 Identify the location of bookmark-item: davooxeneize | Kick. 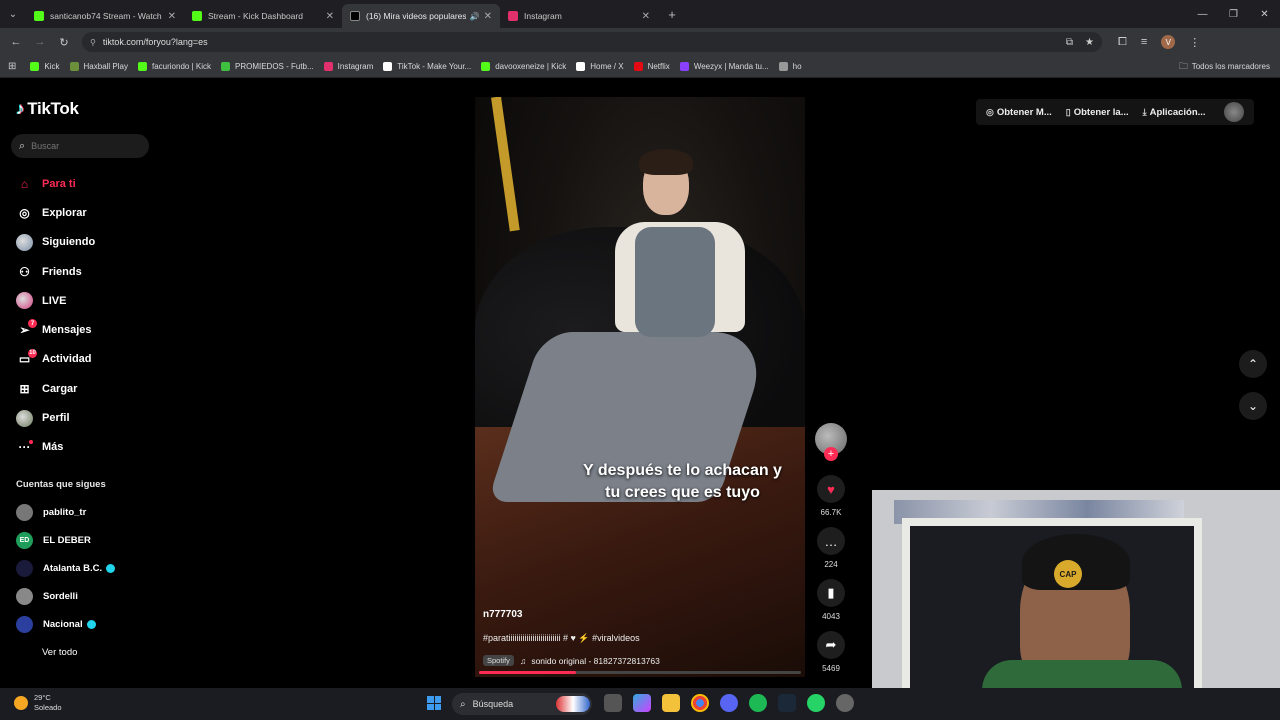
(523, 66).